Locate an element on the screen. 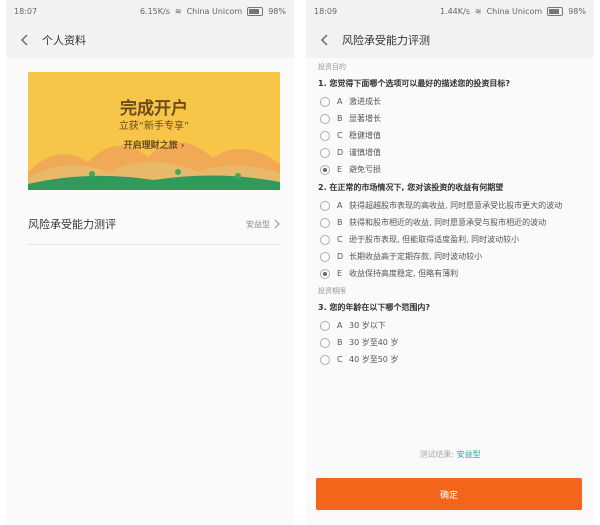 The width and height of the screenshot is (600, 525). option-text: 长期收益高于定期存款, 同时波动较小 is located at coordinates (416, 256).